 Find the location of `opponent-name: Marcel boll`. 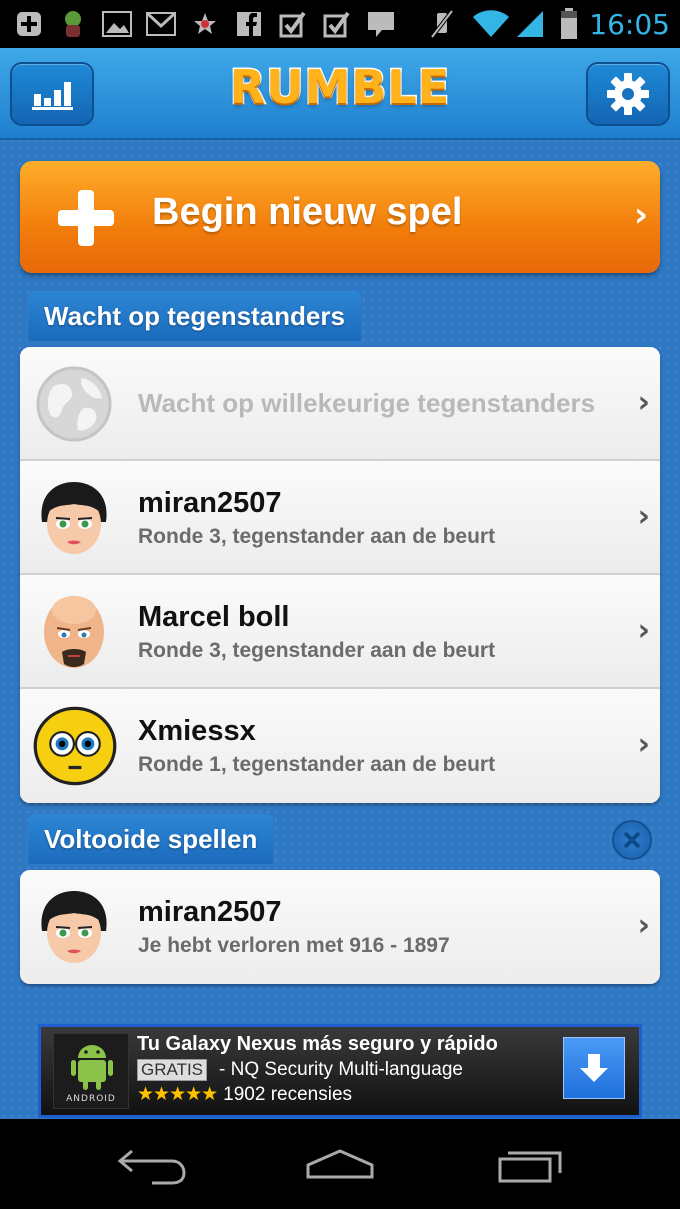

opponent-name: Marcel boll is located at coordinates (214, 617).